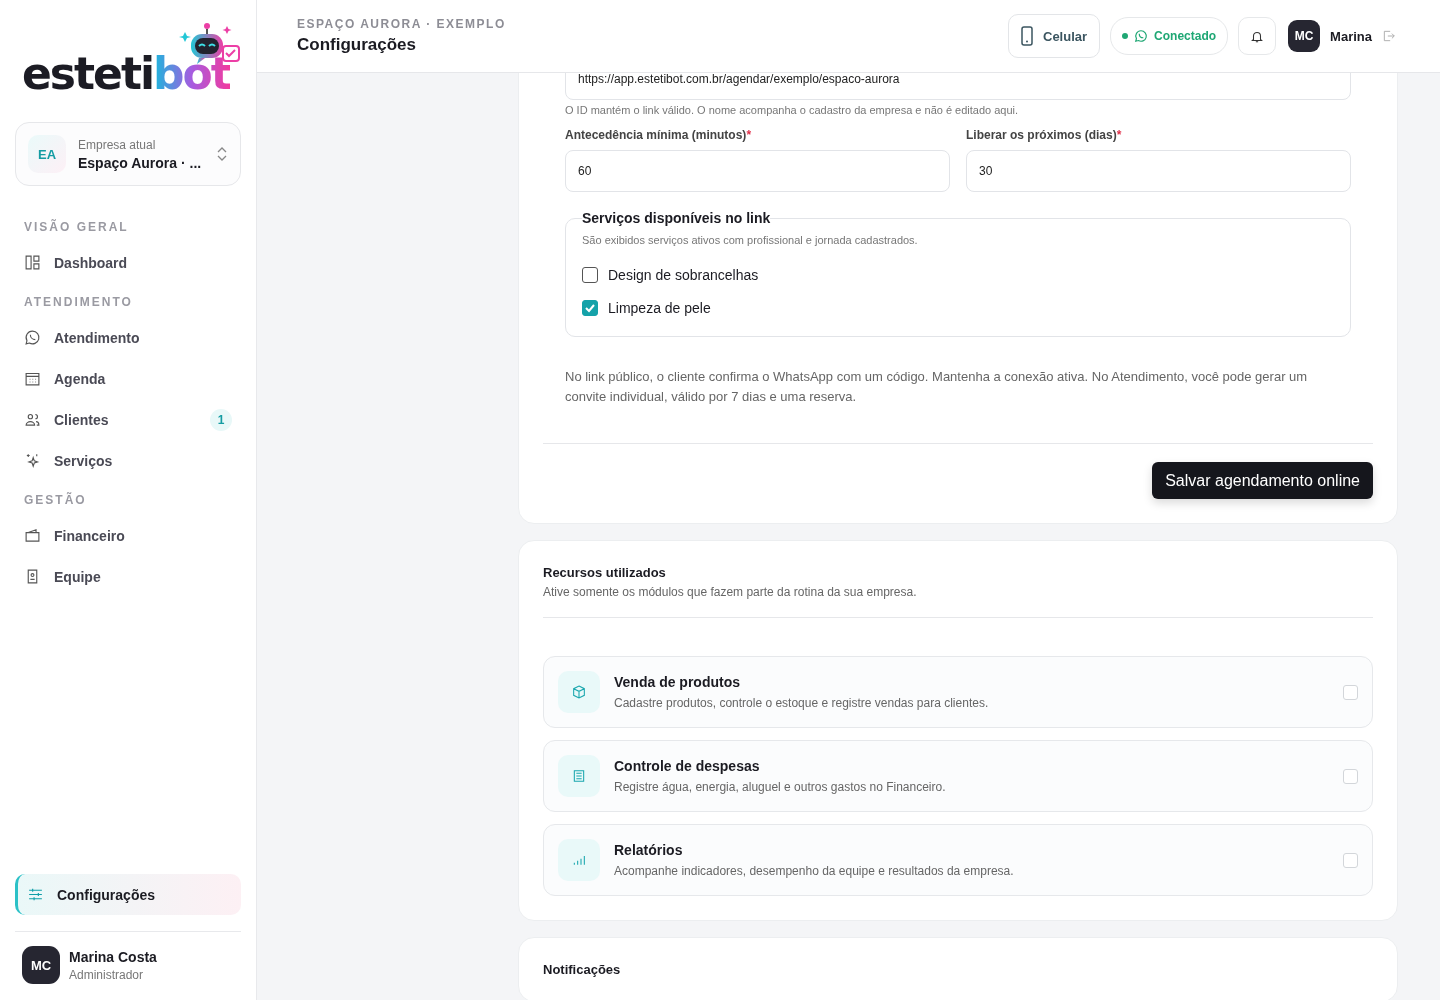  Describe the element at coordinates (687, 766) in the screenshot. I see `module-title: Controle de despesas` at that location.